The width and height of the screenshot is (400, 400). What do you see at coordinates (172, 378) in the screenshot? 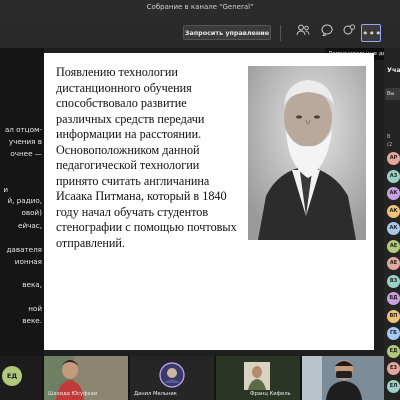
I see `participant-tile: Данил Мельник` at bounding box center [172, 378].